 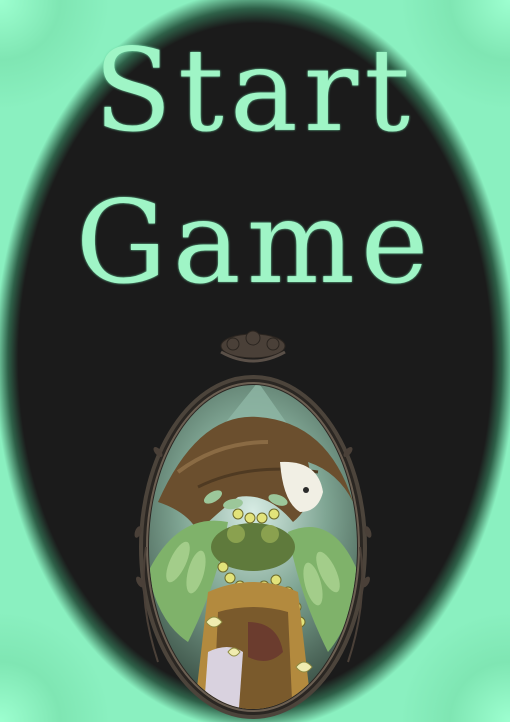 What do you see at coordinates (253, 346) in the screenshot?
I see `frame-crest` at bounding box center [253, 346].